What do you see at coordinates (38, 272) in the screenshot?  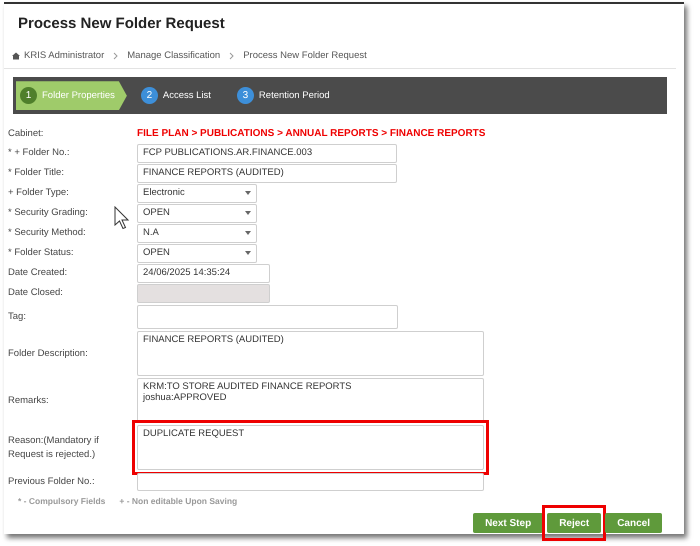 I see `field-label: Date Created:` at bounding box center [38, 272].